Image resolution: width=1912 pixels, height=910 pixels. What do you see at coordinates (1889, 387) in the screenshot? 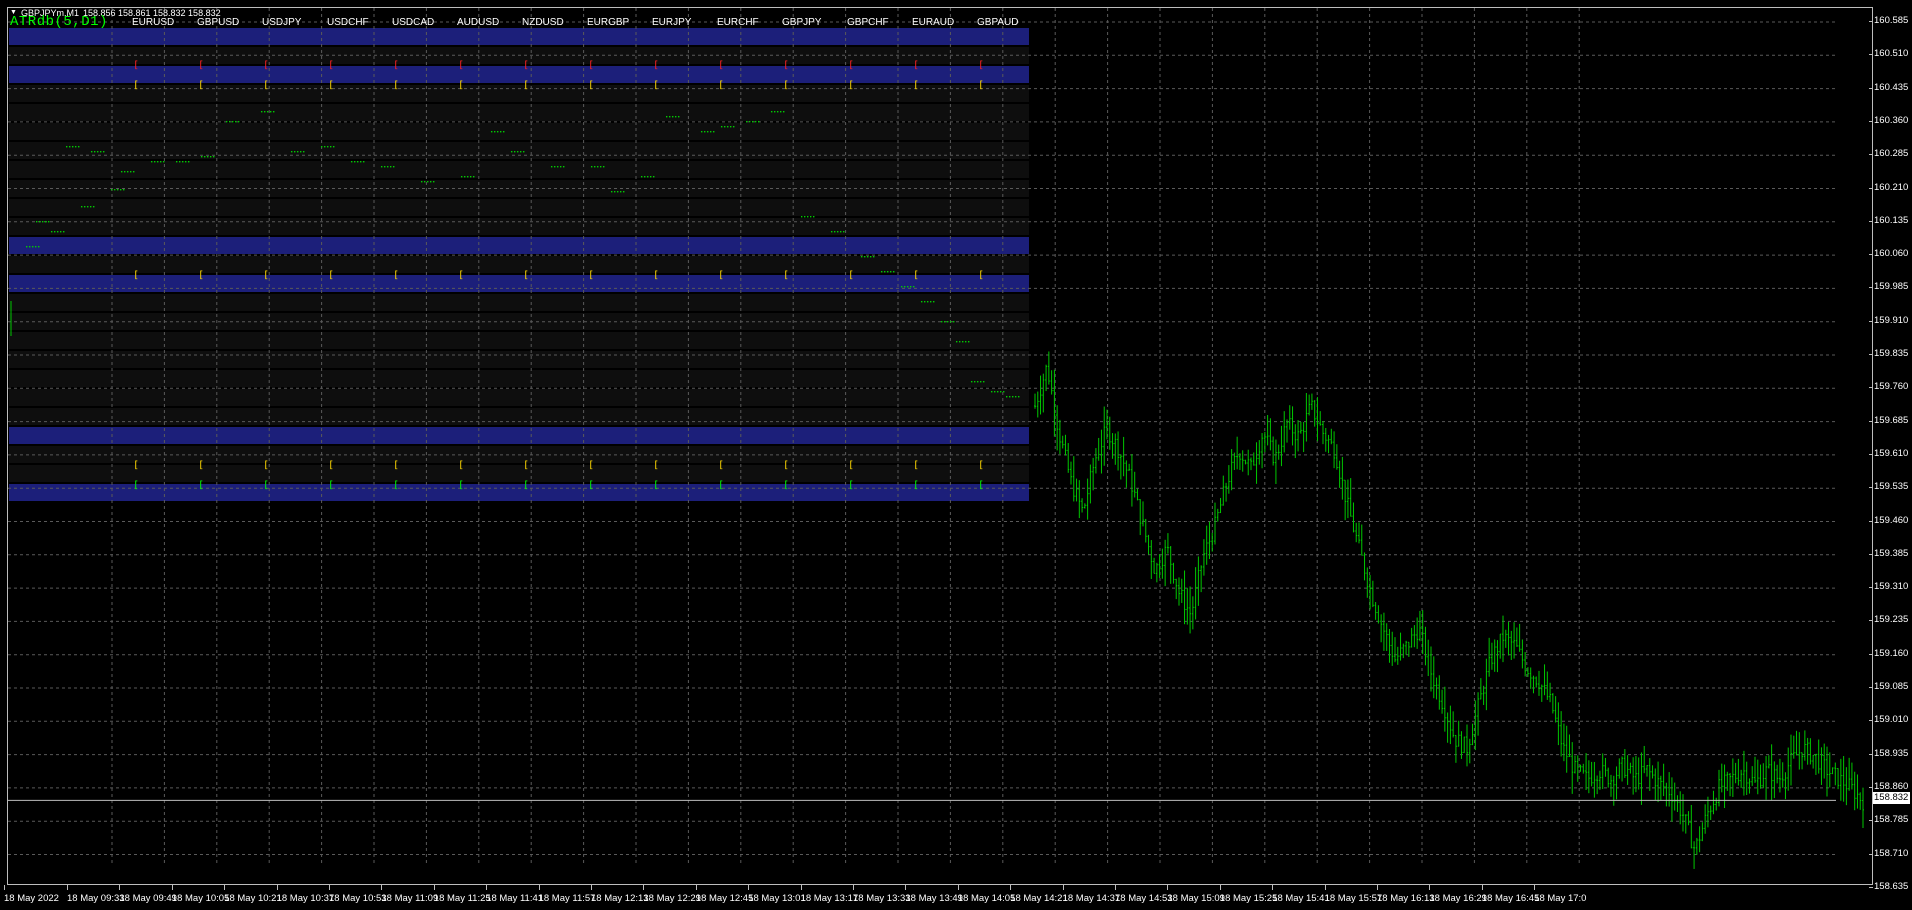
I see `price-axis-label: 159.760` at bounding box center [1889, 387].